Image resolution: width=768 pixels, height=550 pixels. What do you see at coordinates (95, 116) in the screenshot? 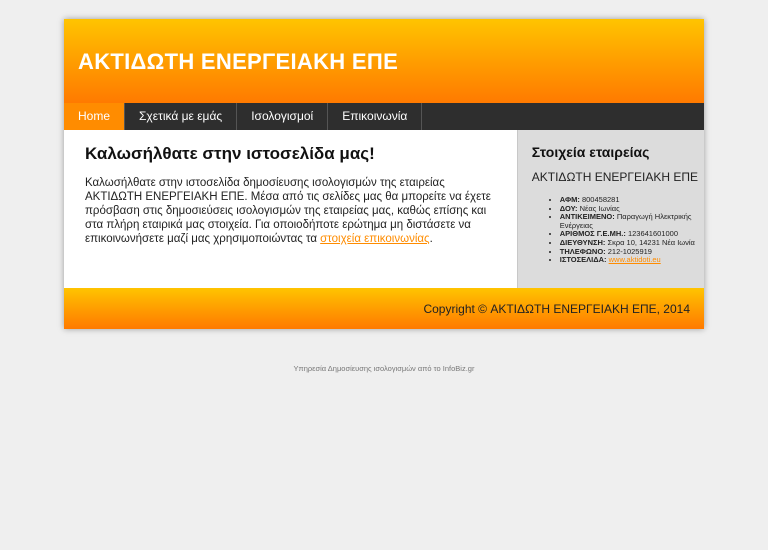
I see `nav-item-home: Home` at bounding box center [95, 116].